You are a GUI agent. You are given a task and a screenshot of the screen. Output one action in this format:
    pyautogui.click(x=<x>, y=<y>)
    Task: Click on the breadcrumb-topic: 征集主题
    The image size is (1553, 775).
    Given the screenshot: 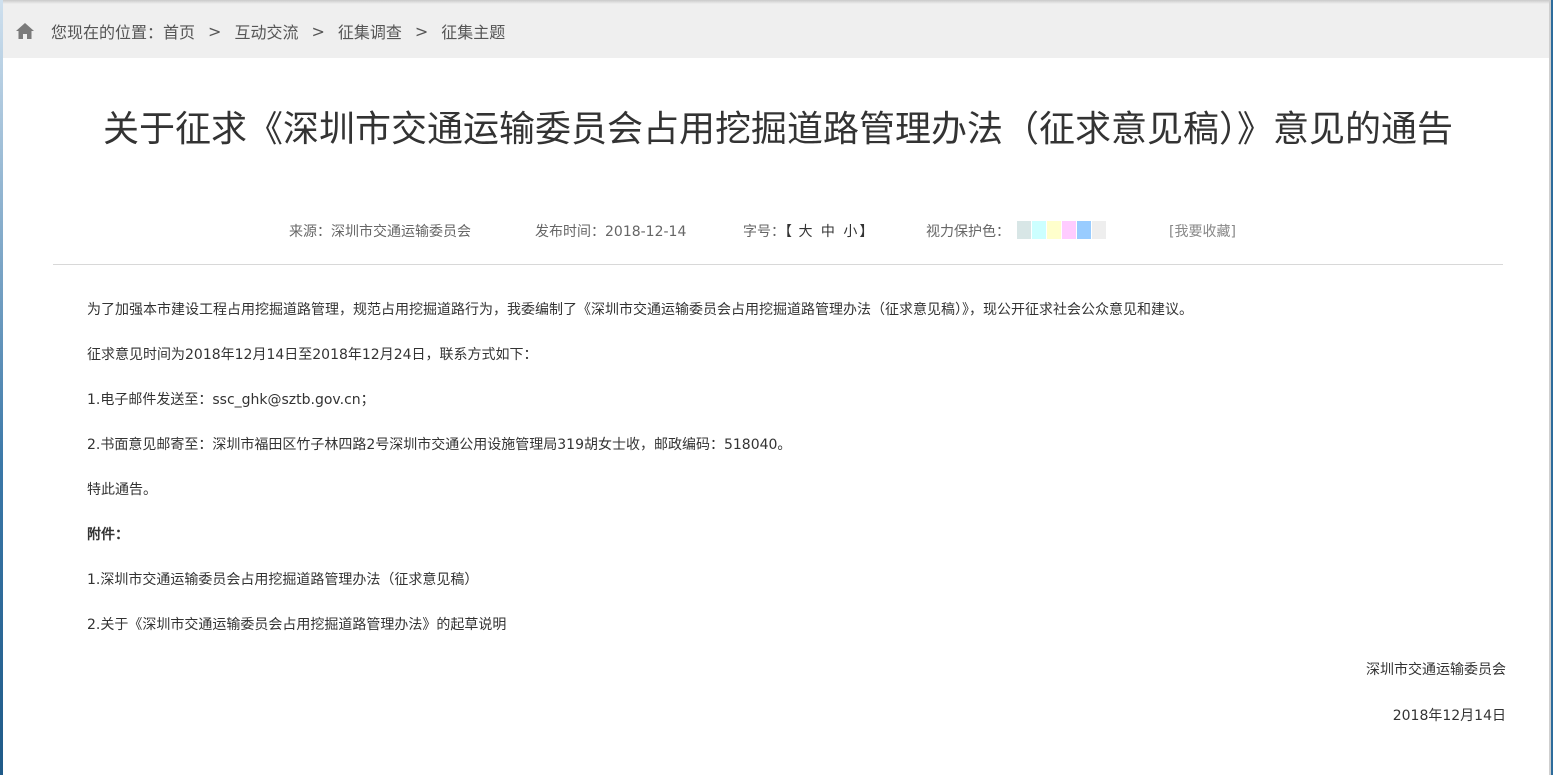 What is the action you would take?
    pyautogui.click(x=473, y=31)
    